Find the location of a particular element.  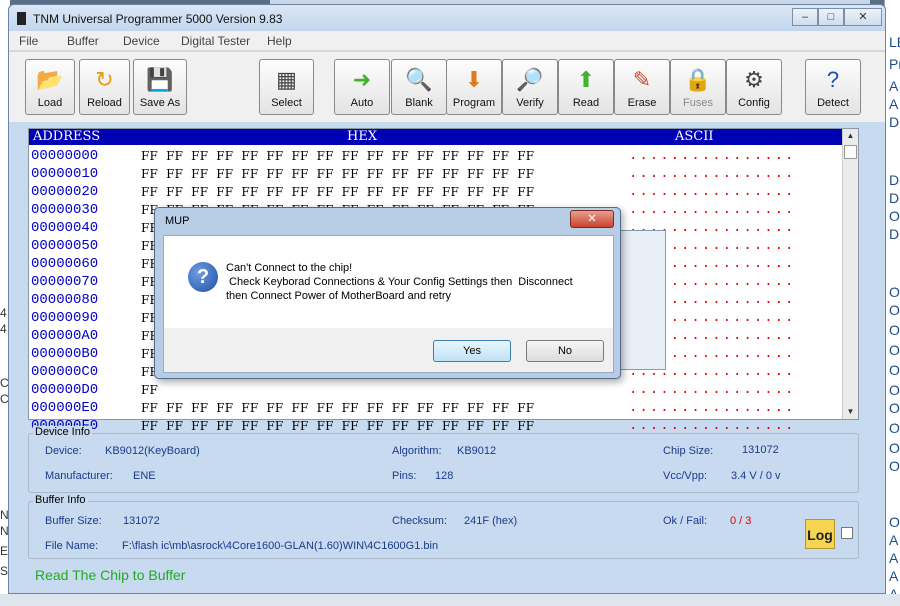

dialog-message-line1: Can't Connect to the chip! is located at coordinates (289, 268).